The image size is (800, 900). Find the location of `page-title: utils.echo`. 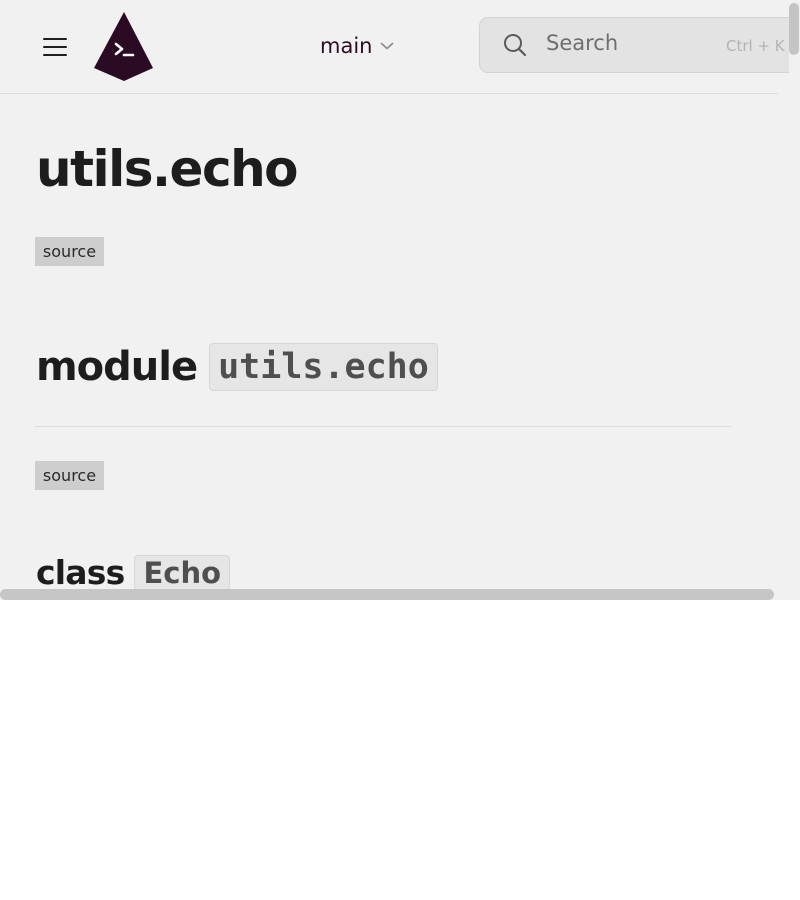

page-title: utils.echo is located at coordinates (167, 169).